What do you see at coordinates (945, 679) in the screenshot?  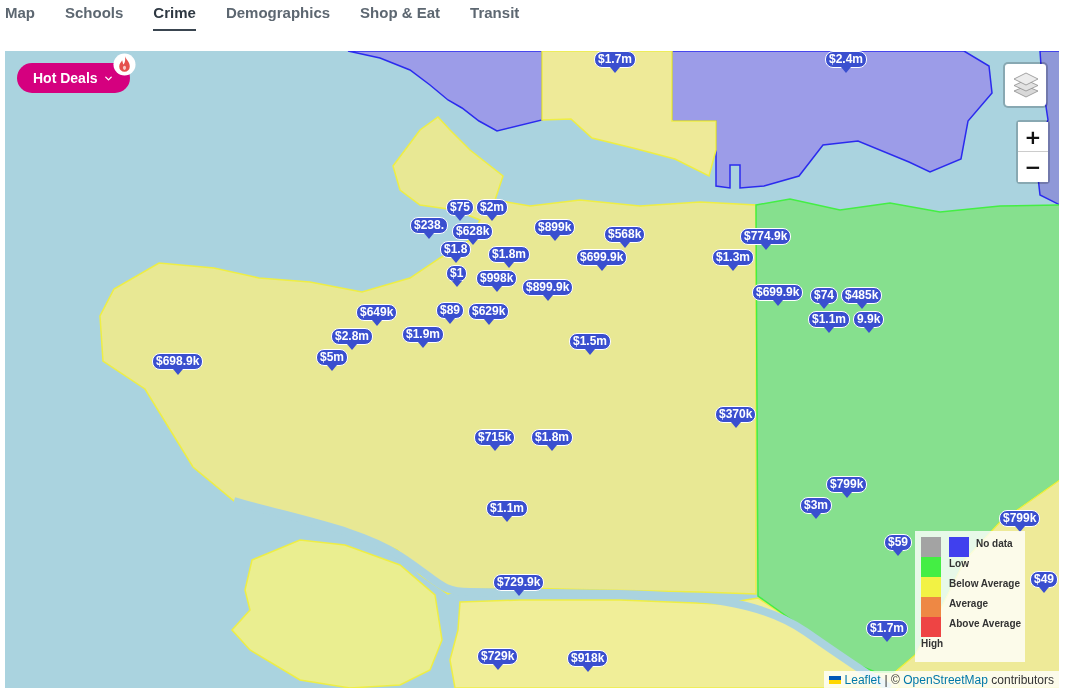 I see `openstreetmap-link: OpenStreetMap` at bounding box center [945, 679].